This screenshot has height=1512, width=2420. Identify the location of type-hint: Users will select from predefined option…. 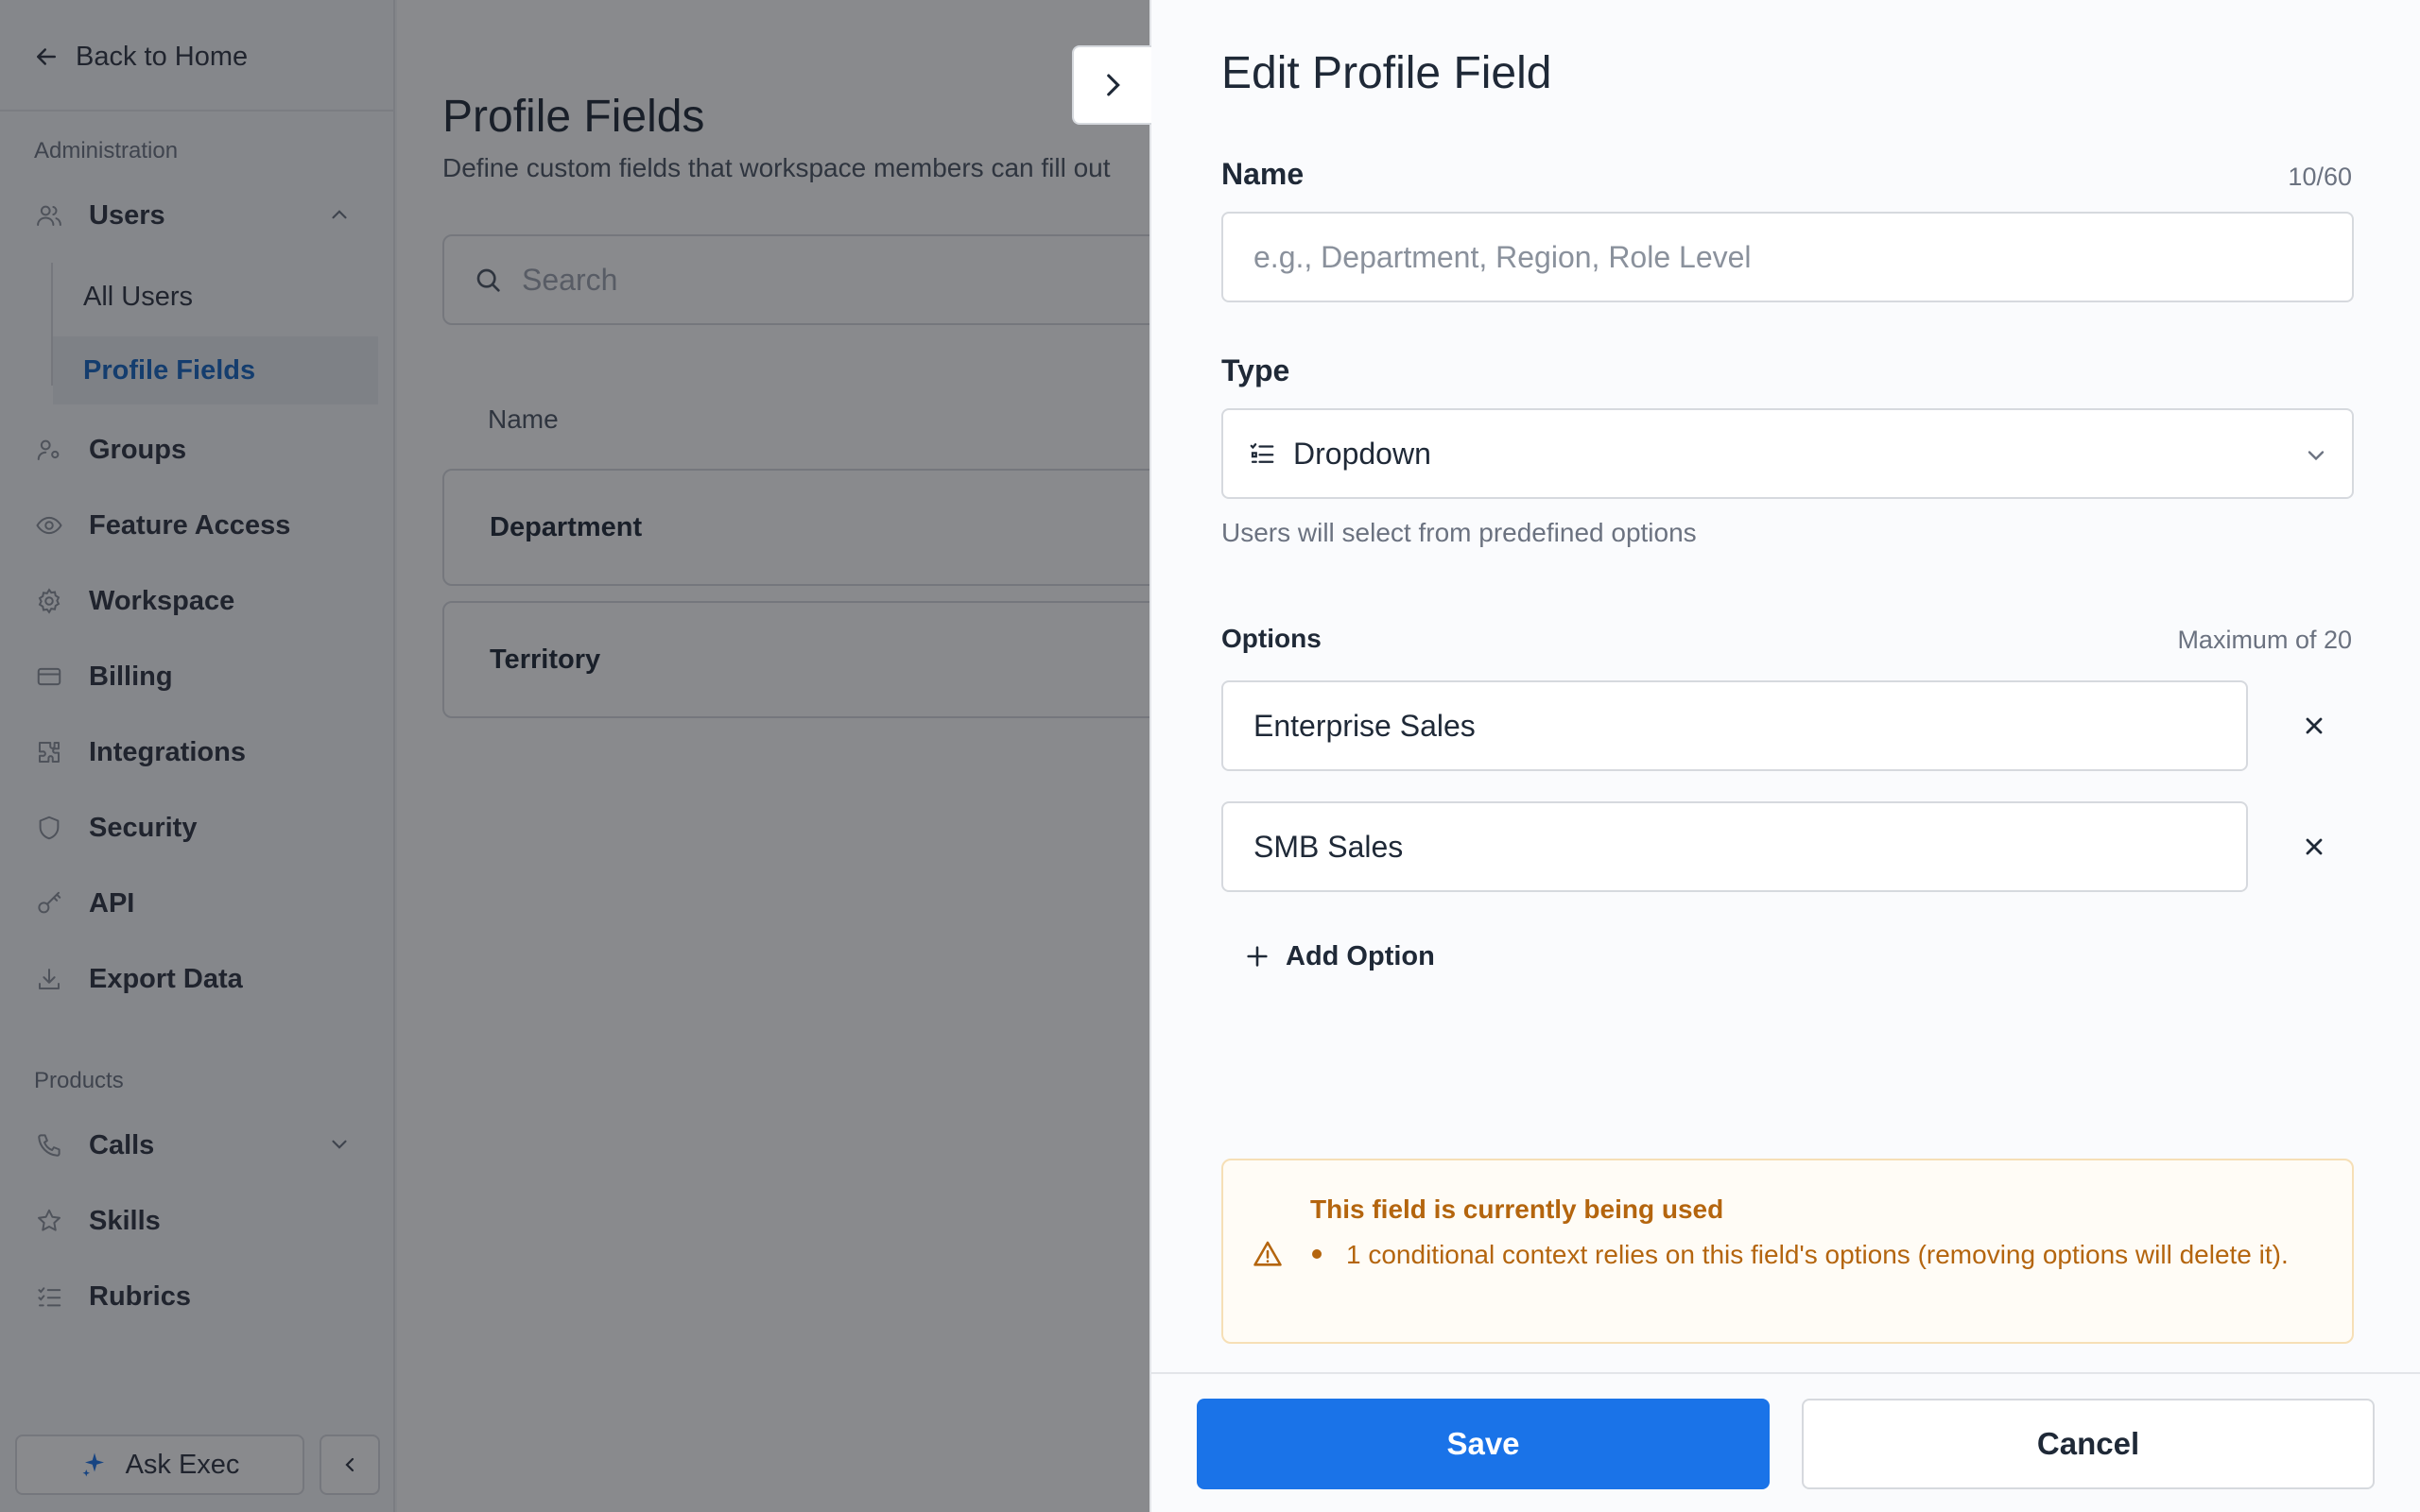
(1459, 532).